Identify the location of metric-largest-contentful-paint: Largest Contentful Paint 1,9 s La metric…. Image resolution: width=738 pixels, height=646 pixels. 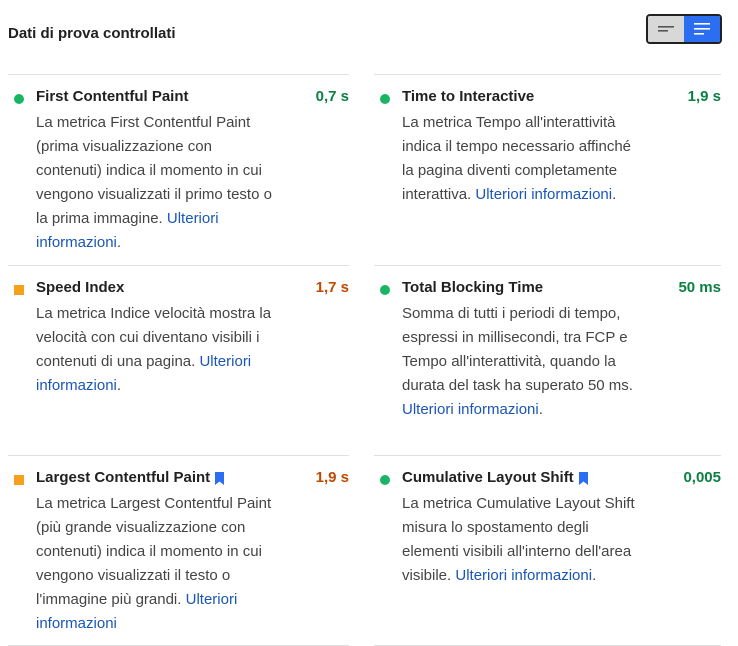
(178, 550).